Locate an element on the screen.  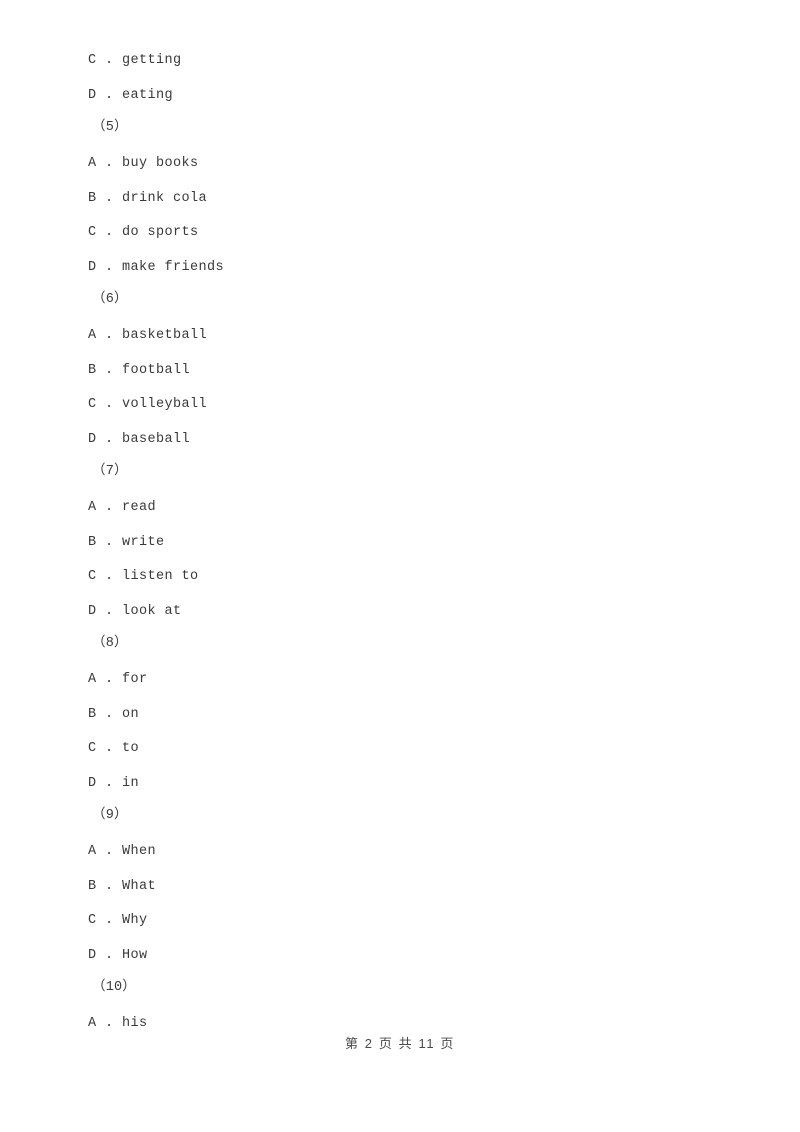
answer-option: D . in is located at coordinates (114, 783).